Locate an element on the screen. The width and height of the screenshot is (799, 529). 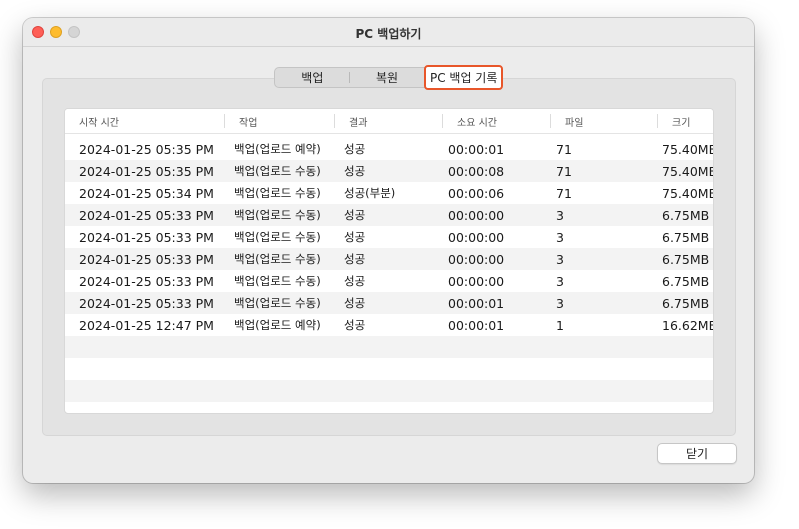
tab-restore: 복원 is located at coordinates (387, 77).